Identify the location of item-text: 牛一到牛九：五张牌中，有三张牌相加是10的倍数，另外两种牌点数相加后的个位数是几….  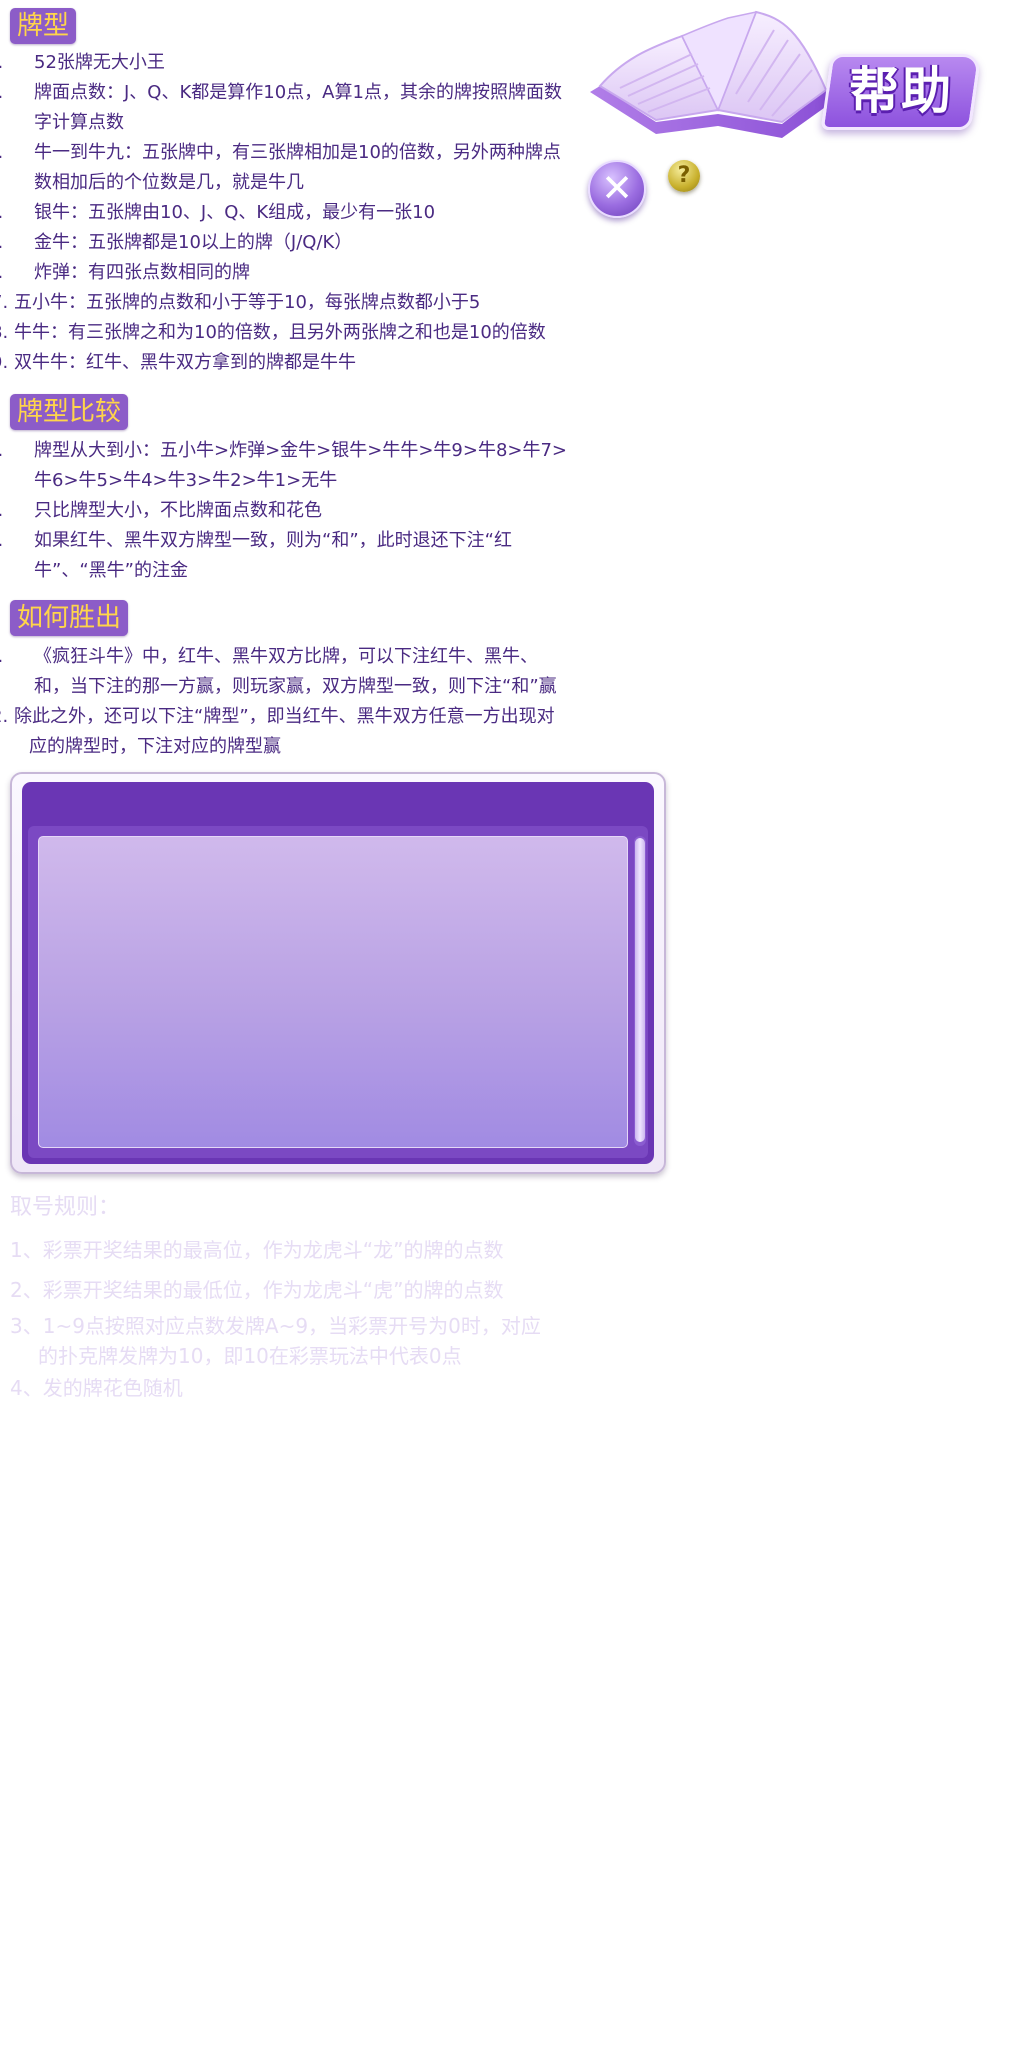
(297, 167).